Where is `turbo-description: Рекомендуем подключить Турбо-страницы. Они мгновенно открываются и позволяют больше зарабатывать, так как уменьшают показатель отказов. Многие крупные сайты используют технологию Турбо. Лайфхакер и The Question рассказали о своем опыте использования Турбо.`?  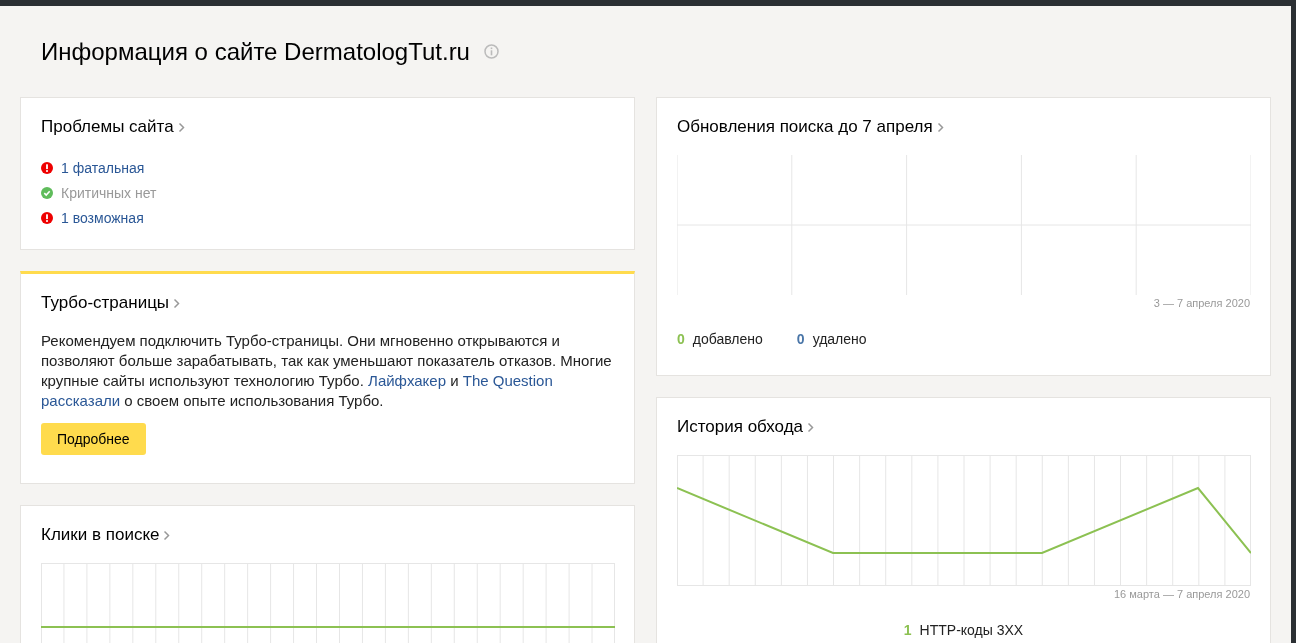 turbo-description: Рекомендуем подключить Турбо-страницы. Они мгновенно открываются и позволяют больше зарабатывать, так как уменьшают показатель отказов. Многие крупные сайты используют технологию Турбо. Лайфхакер и The Question рассказали о своем опыте использования Турбо. is located at coordinates (327, 371).